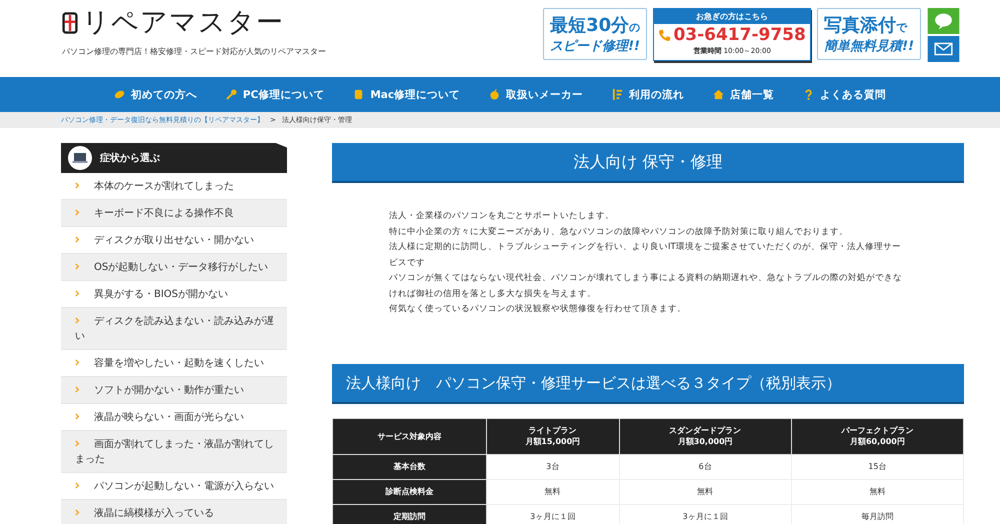 The height and width of the screenshot is (524, 1000). Describe the element at coordinates (536, 95) in the screenshot. I see `nav-link: 取扱いメーカー` at that location.